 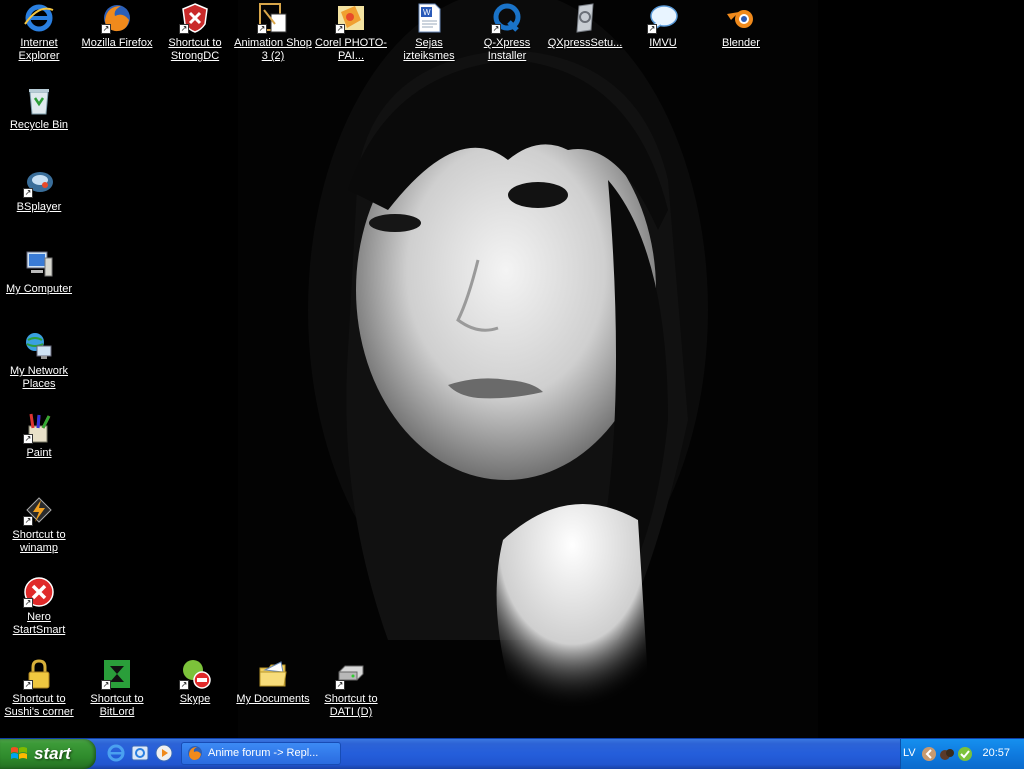 I want to click on desktop-icon-label: Paint, so click(x=39, y=453).